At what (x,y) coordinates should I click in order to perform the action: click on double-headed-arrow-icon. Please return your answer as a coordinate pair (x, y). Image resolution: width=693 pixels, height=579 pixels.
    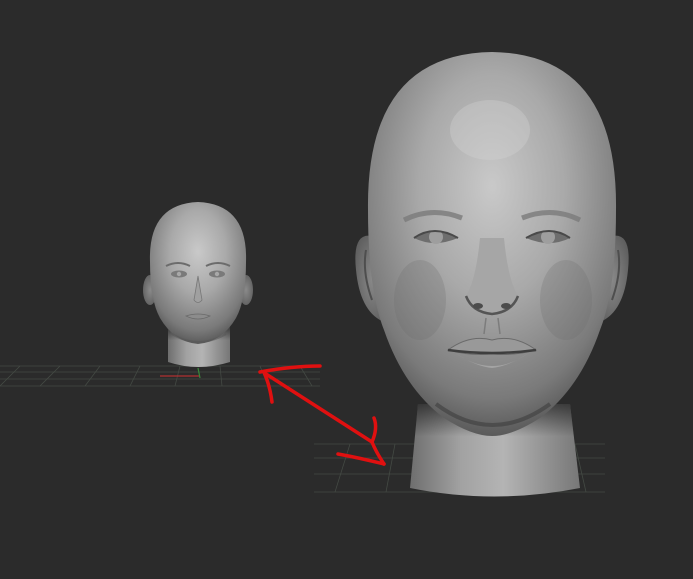
    Looking at the image, I should click on (322, 415).